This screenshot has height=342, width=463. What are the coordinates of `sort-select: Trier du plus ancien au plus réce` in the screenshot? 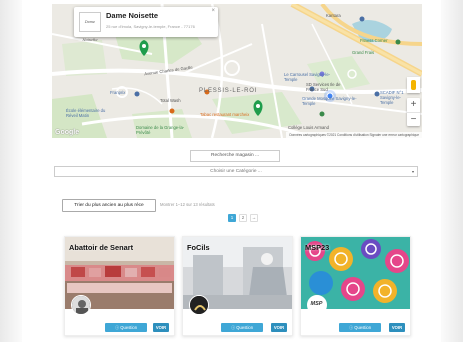 It's located at (109, 205).